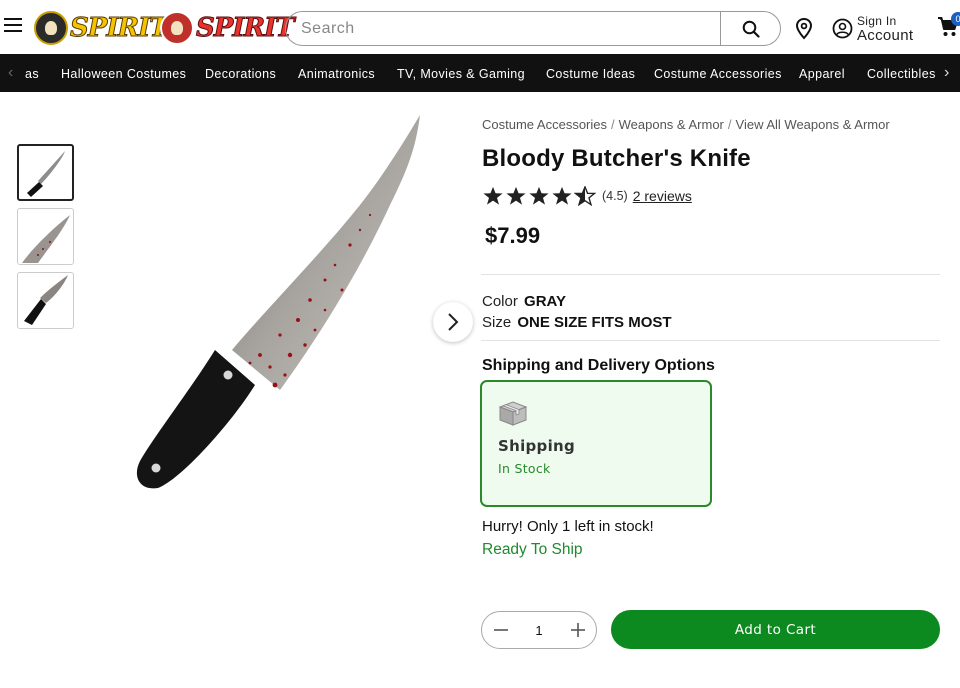  Describe the element at coordinates (503, 28) in the screenshot. I see `search-input` at that location.